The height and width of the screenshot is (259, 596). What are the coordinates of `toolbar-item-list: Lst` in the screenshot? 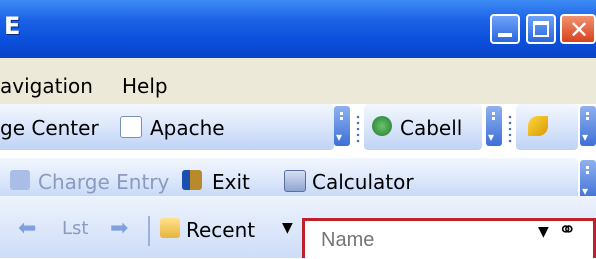 It's located at (75, 228).